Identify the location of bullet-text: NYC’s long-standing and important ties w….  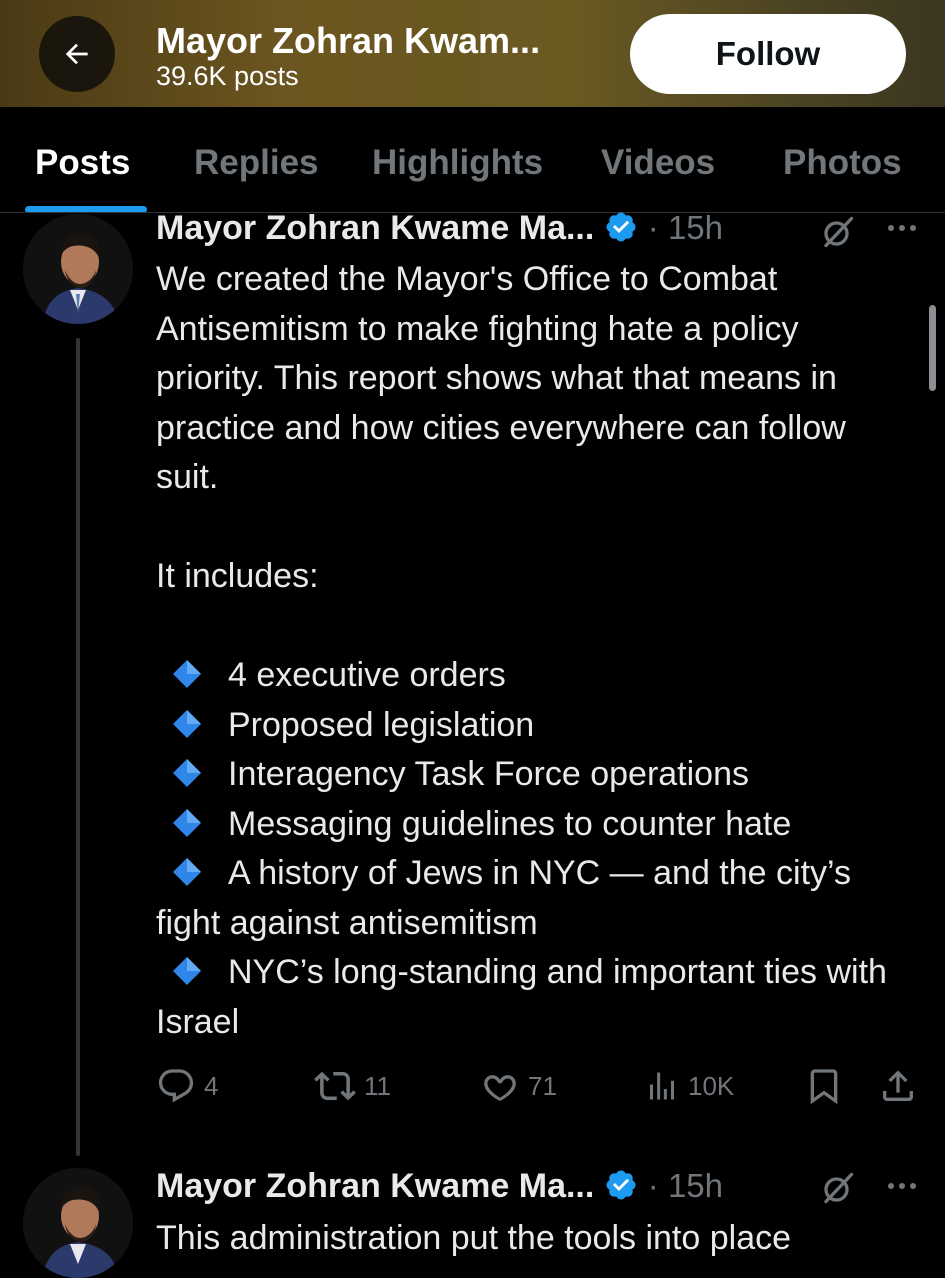
(521, 997).